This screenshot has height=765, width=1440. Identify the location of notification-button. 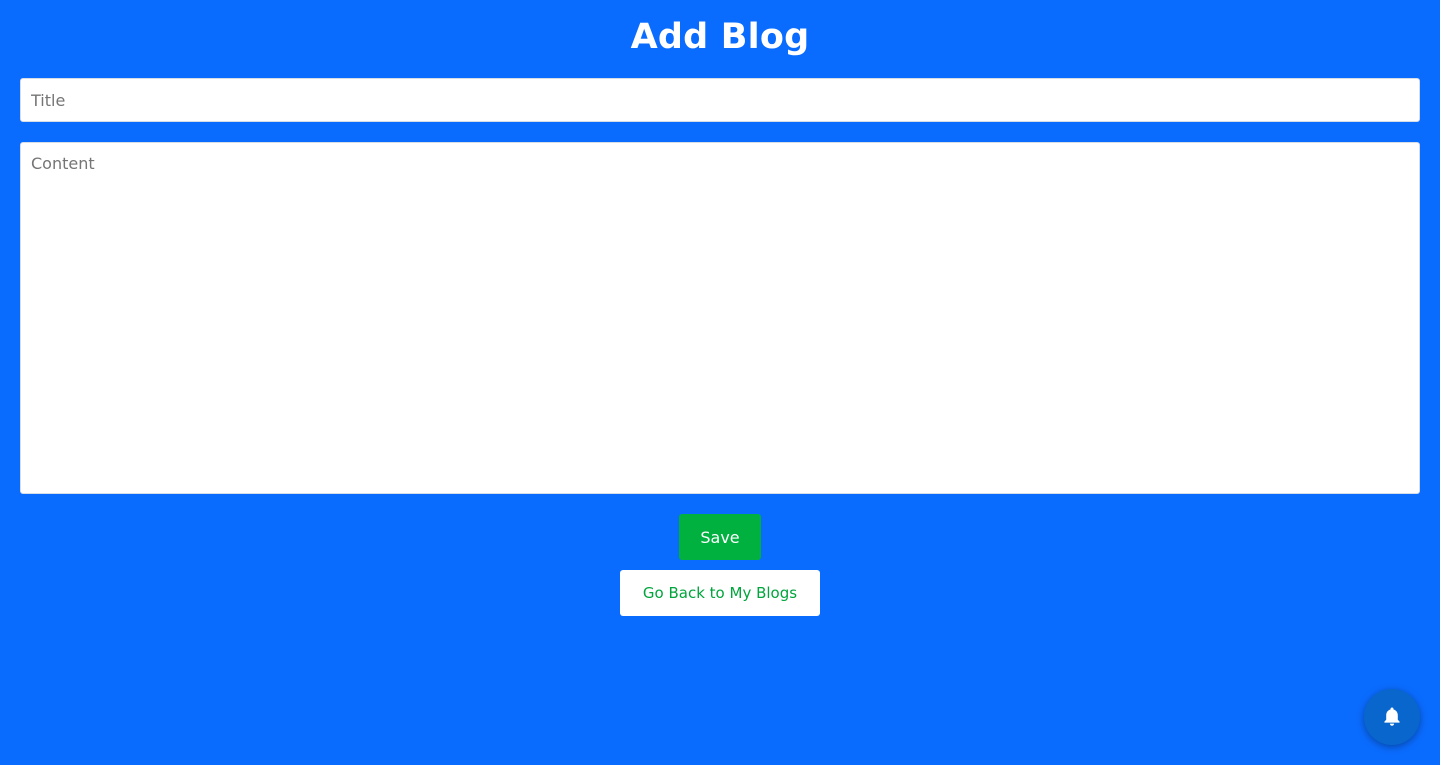
(1392, 717).